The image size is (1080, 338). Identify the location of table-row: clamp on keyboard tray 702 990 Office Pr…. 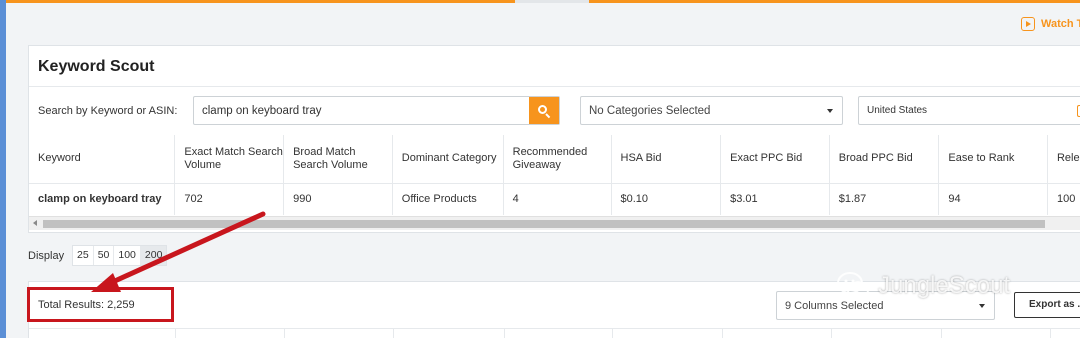
(554, 199).